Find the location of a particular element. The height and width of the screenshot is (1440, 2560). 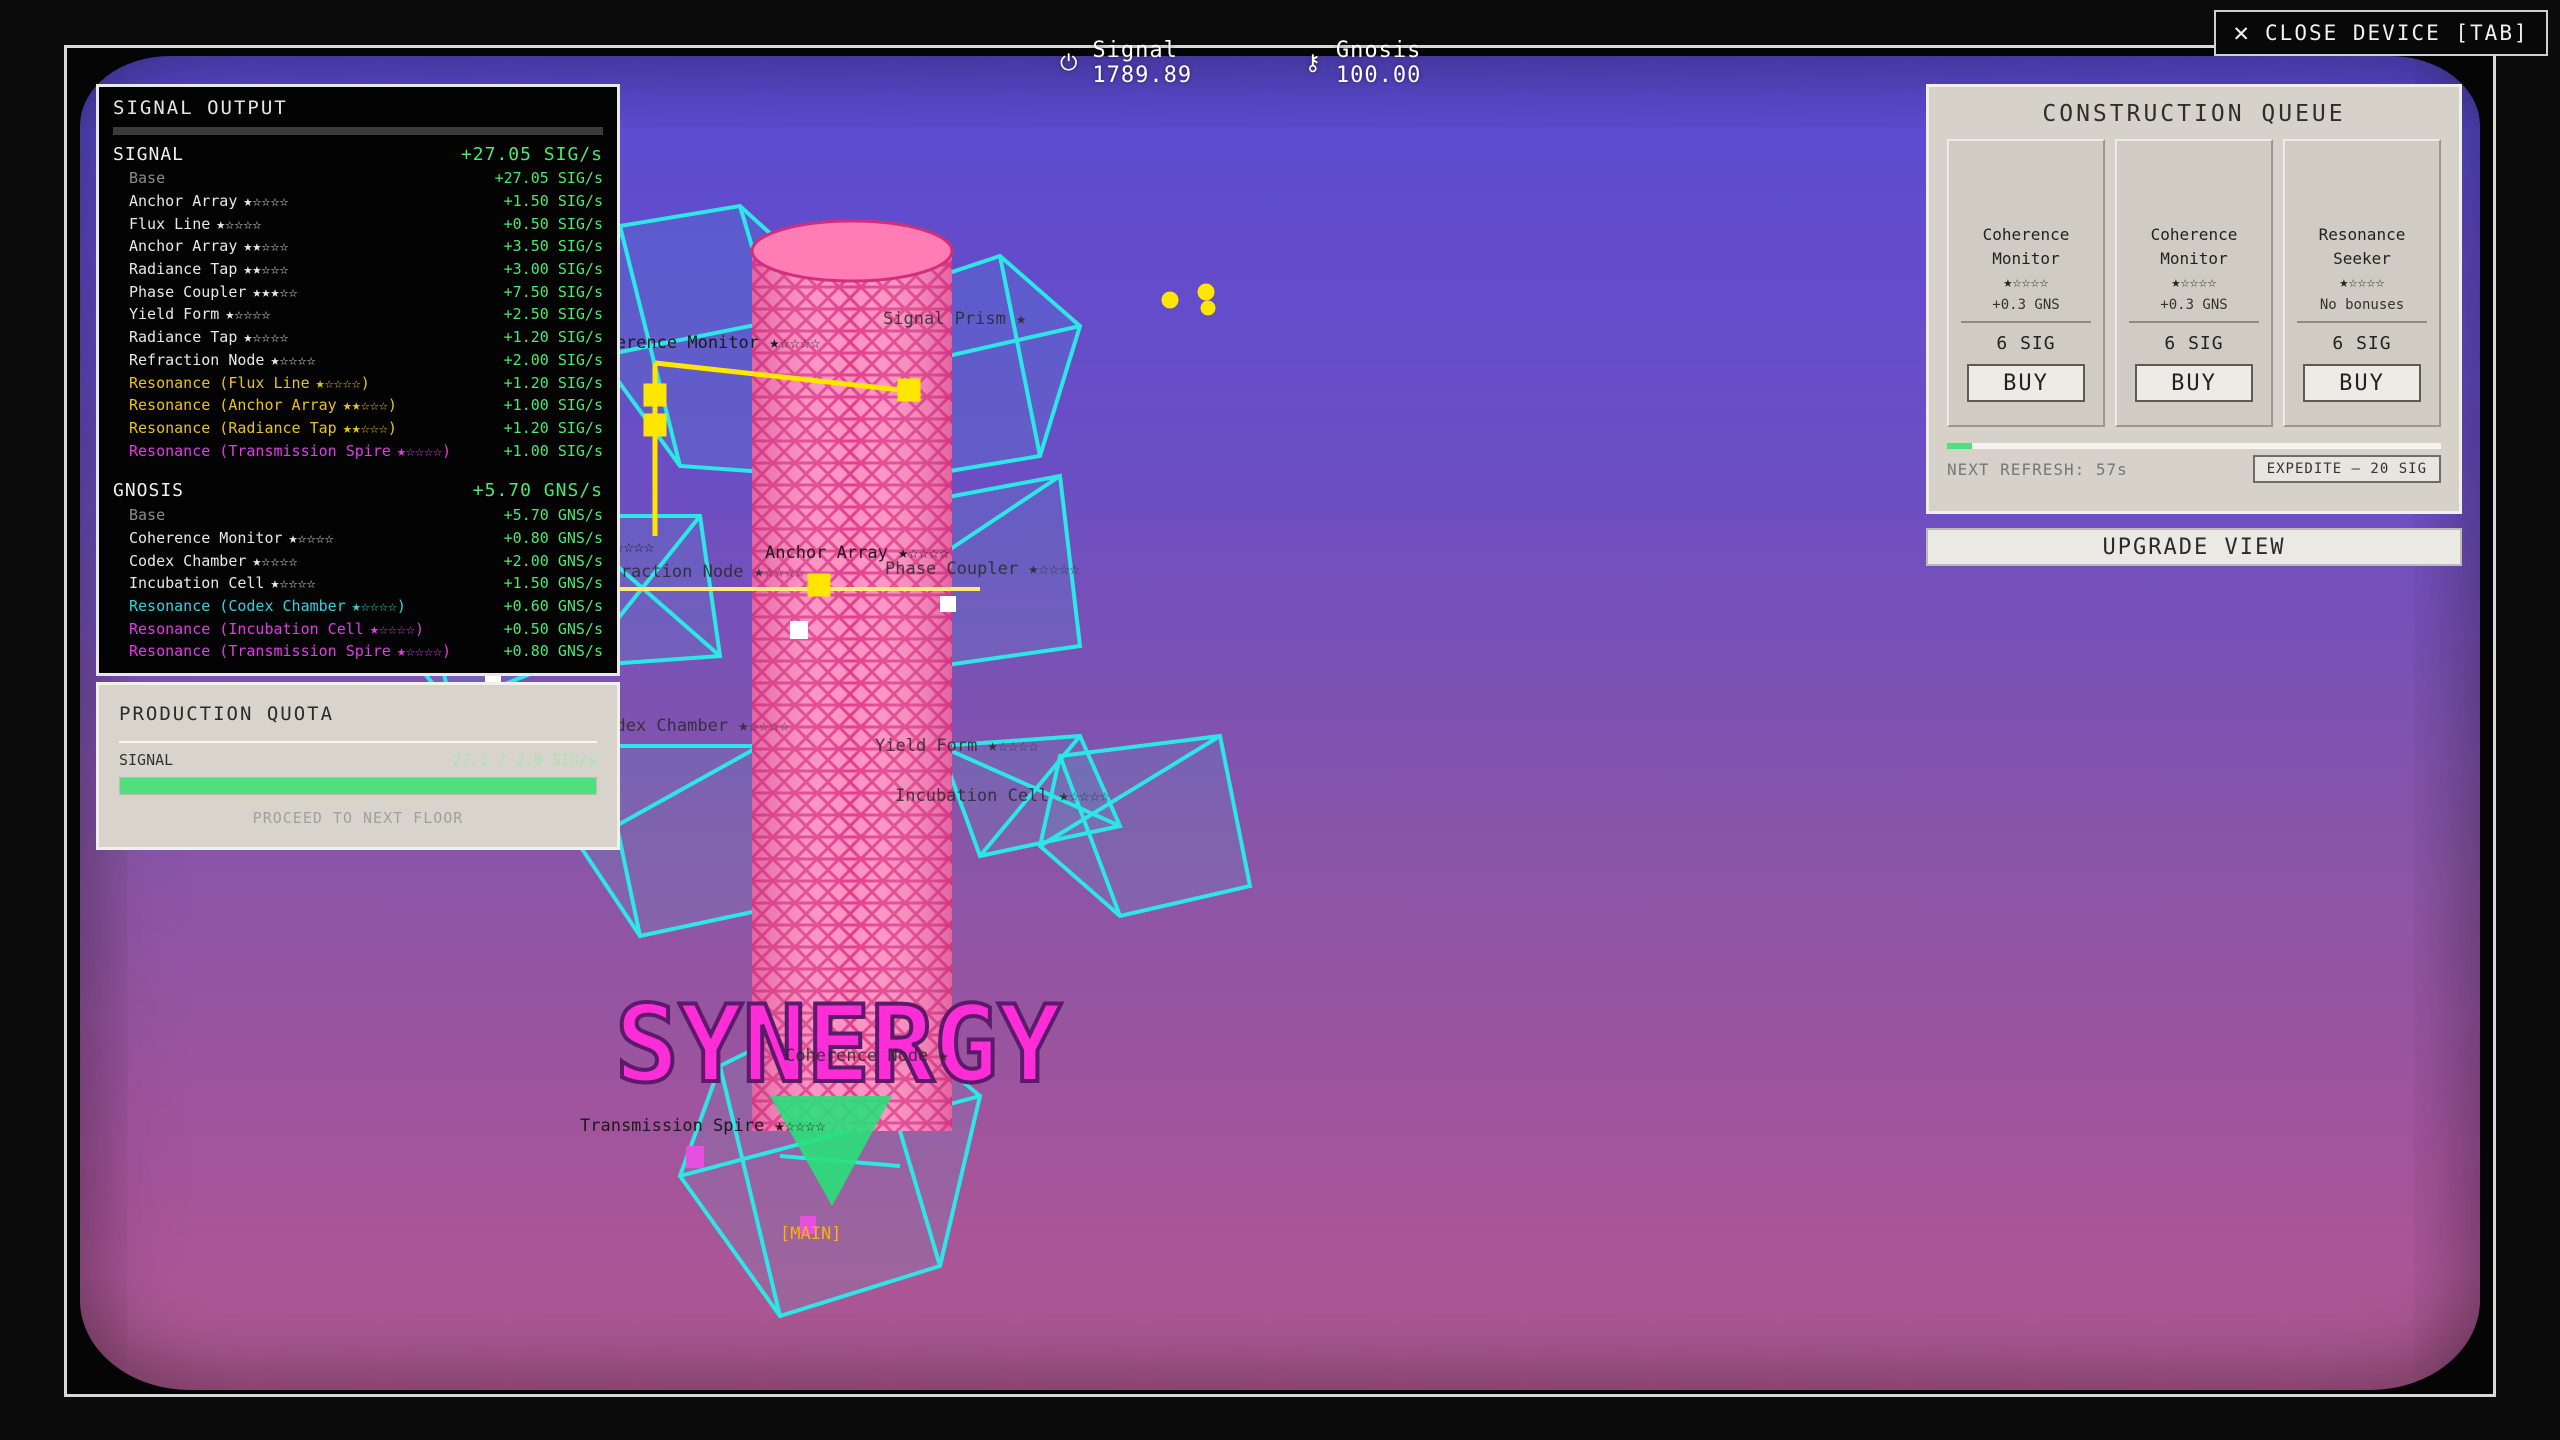

breakdown-value: +5.70 GNS/s is located at coordinates (553, 515).